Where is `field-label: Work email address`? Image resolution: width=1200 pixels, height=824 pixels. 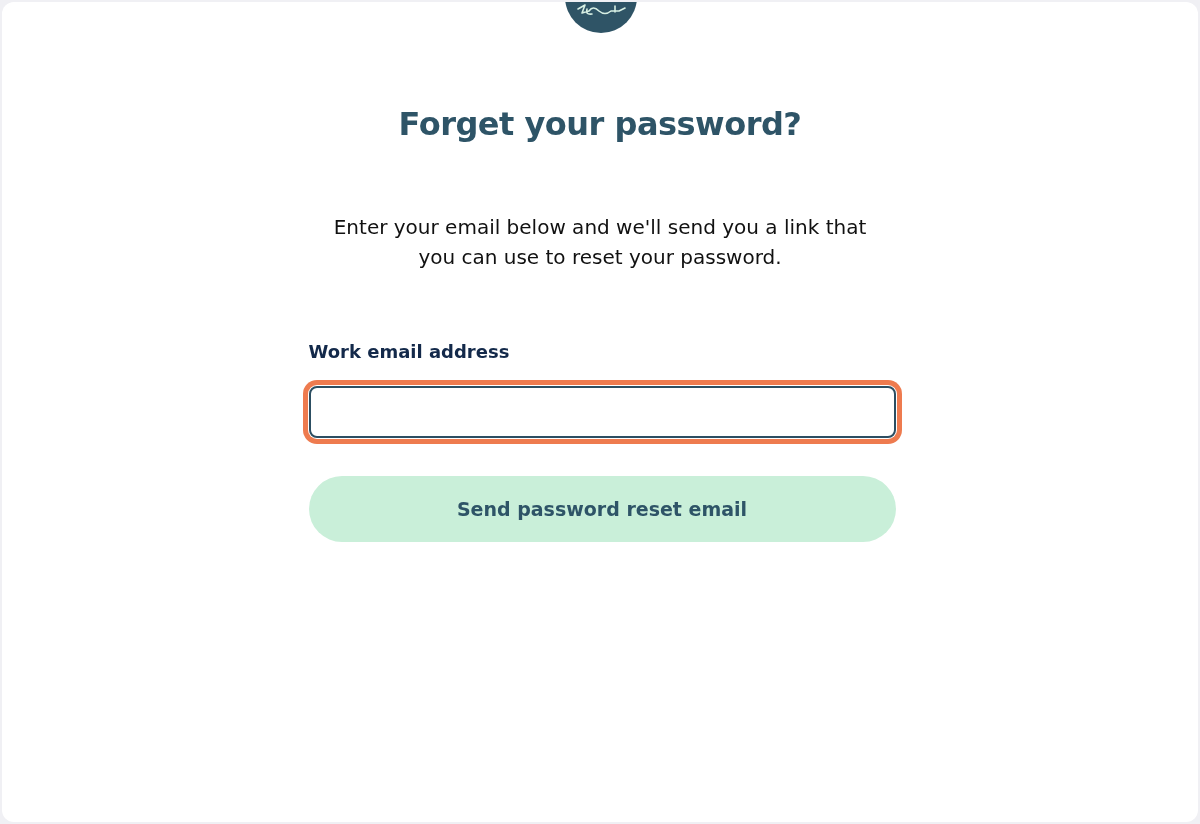
field-label: Work email address is located at coordinates (409, 352).